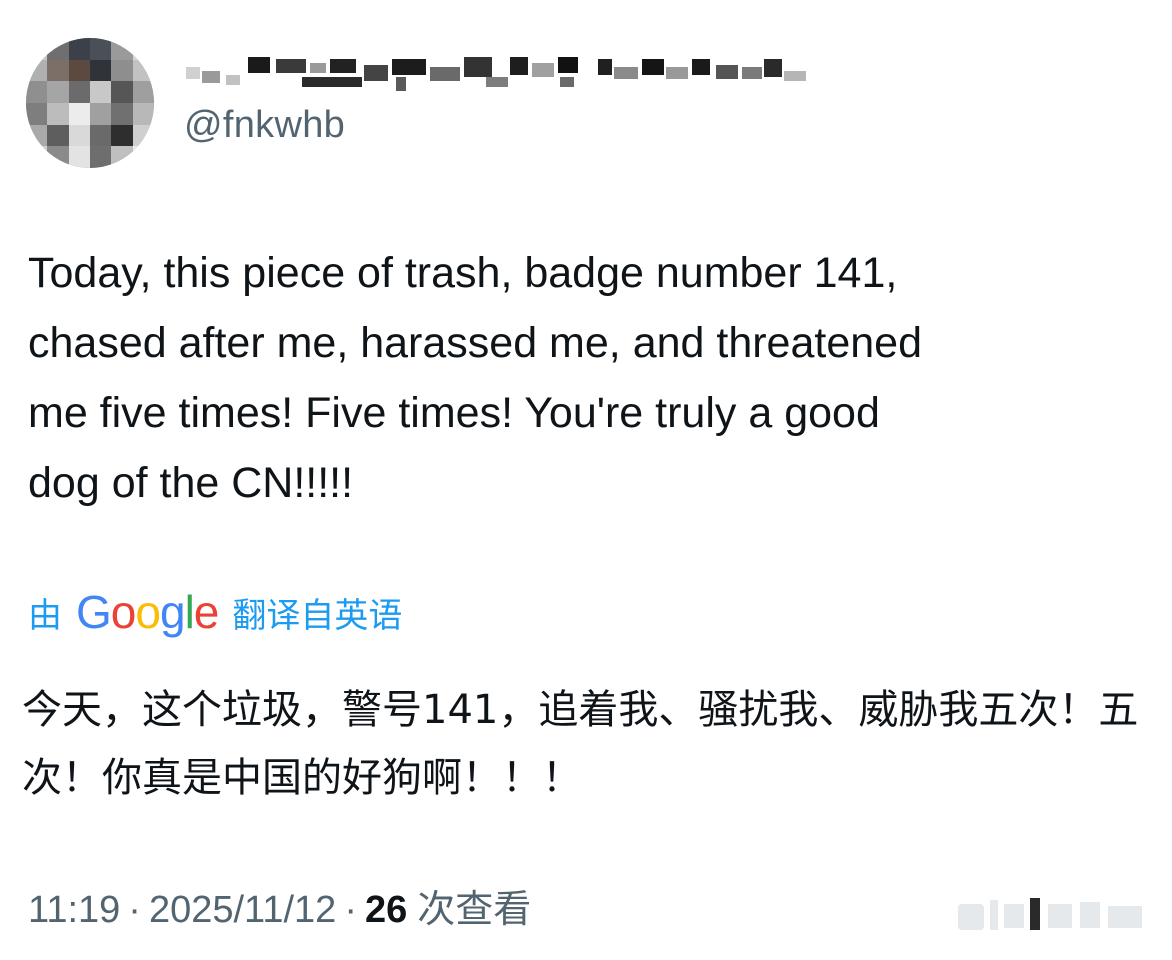 Image resolution: width=1172 pixels, height=960 pixels. I want to click on user-handle: @fnkwhb, so click(264, 125).